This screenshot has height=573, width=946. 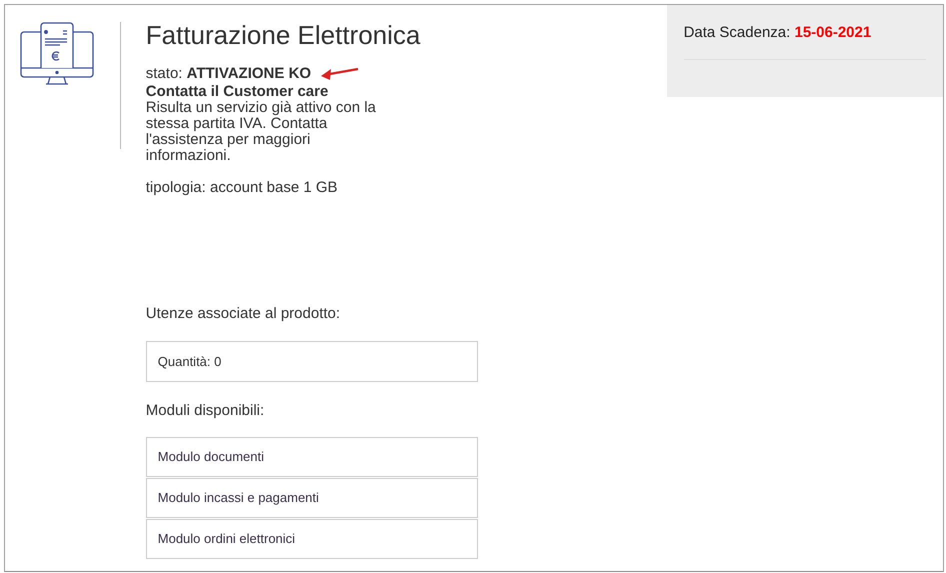 What do you see at coordinates (312, 498) in the screenshot?
I see `module-item: Modulo incassi e pagamenti` at bounding box center [312, 498].